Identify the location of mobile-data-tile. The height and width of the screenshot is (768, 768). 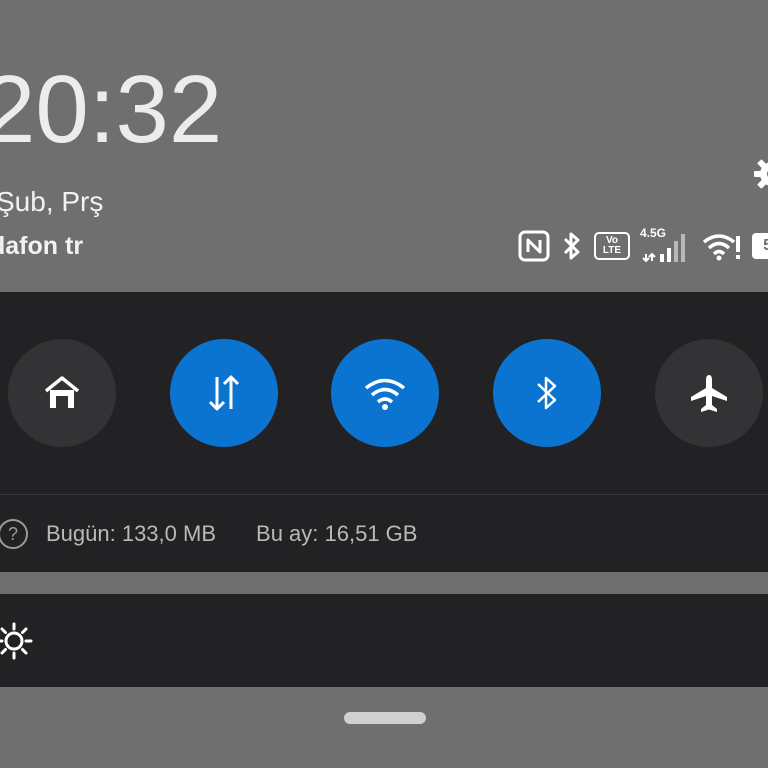
(224, 393).